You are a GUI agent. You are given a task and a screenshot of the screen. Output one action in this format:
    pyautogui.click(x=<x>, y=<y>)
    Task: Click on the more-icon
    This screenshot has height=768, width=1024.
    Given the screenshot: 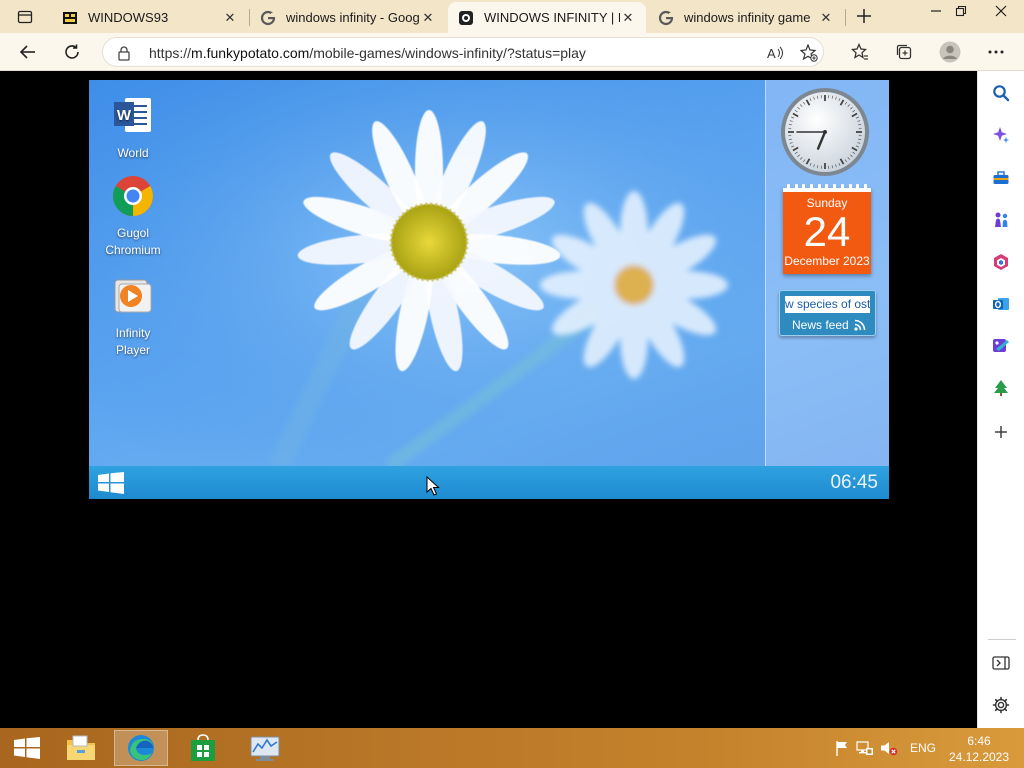 What is the action you would take?
    pyautogui.click(x=996, y=52)
    